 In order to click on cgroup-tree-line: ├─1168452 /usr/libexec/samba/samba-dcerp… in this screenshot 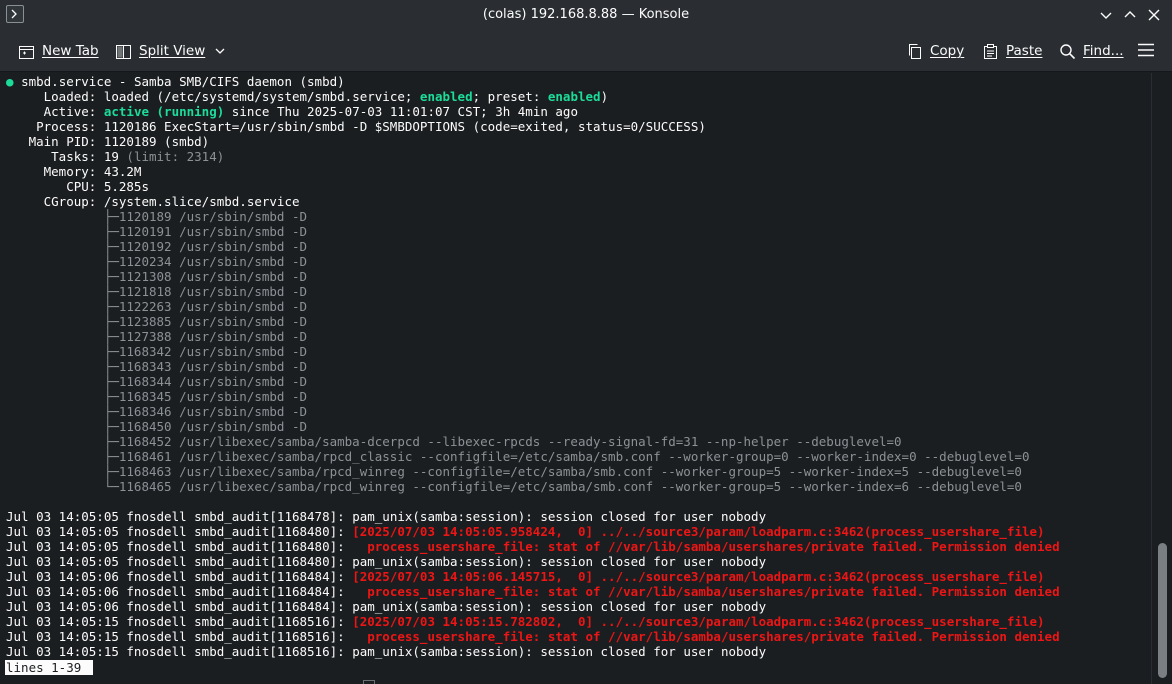, I will do `click(454, 441)`.